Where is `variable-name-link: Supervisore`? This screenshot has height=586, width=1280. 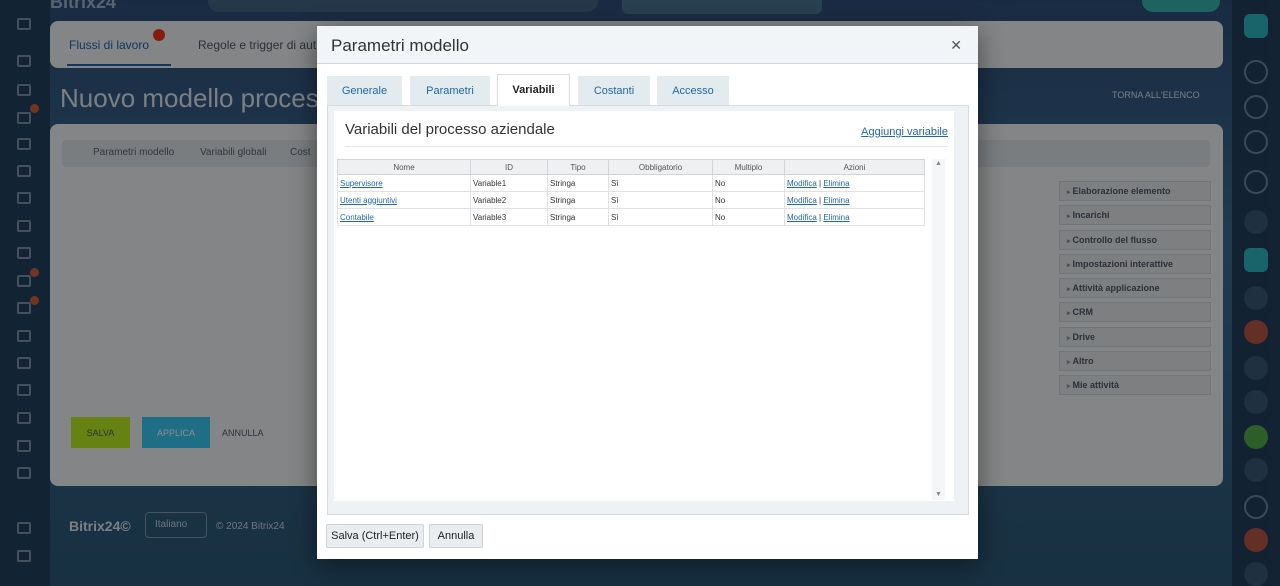 variable-name-link: Supervisore is located at coordinates (361, 183).